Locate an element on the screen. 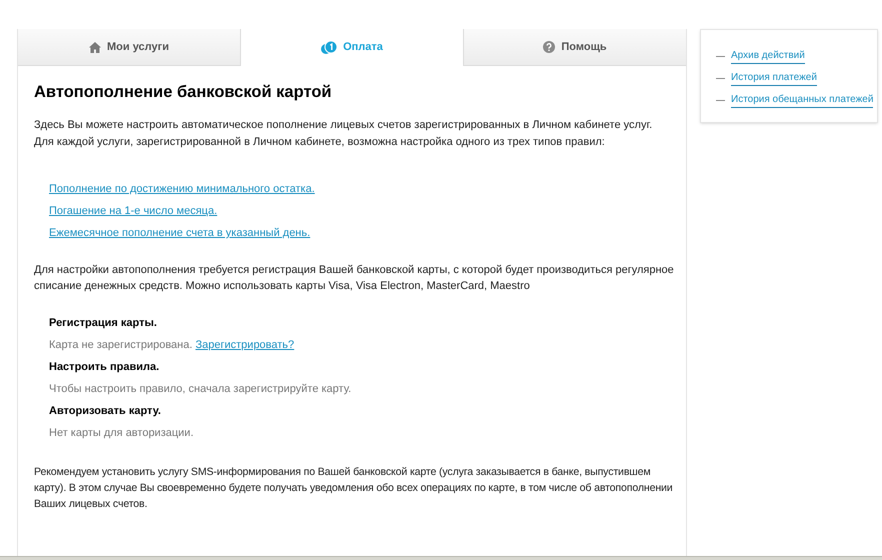 The width and height of the screenshot is (882, 560). step-status: Чтобы настроить правило, сначала зарегистрируйте карту. is located at coordinates (200, 389).